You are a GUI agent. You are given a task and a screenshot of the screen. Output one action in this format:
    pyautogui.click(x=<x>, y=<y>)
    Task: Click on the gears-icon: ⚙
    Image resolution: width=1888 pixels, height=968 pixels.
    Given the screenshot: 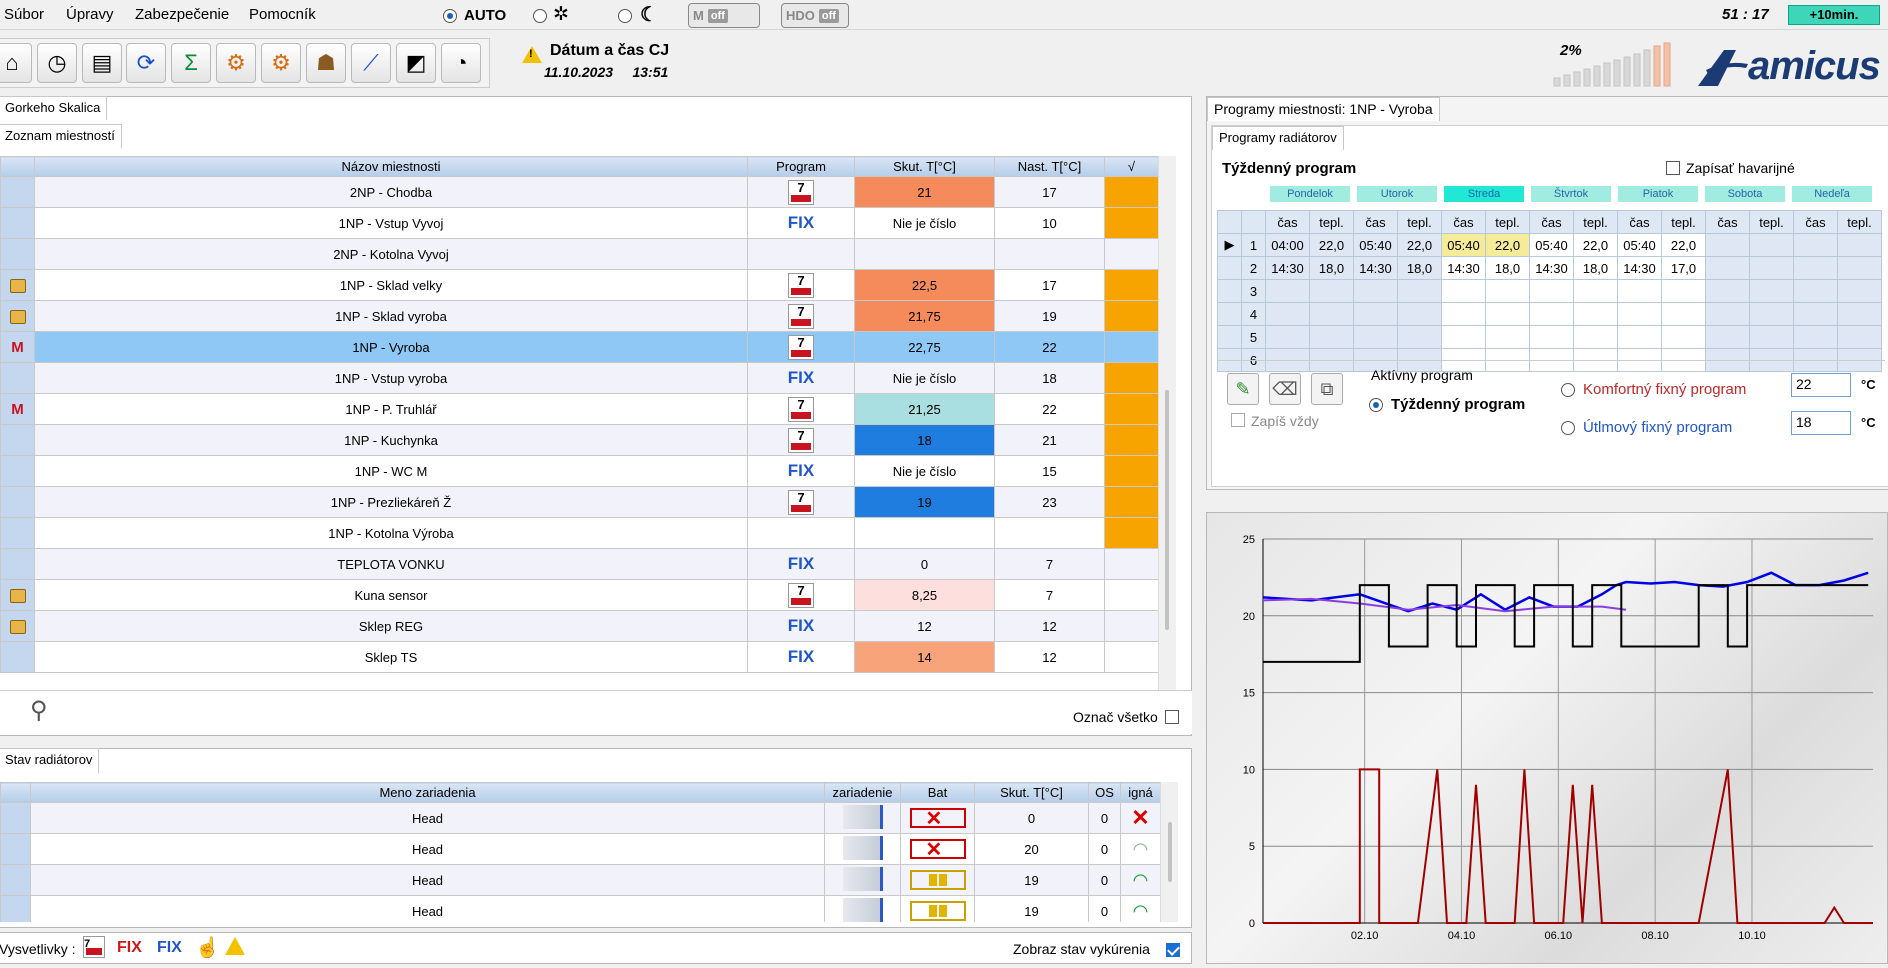 What is the action you would take?
    pyautogui.click(x=236, y=63)
    